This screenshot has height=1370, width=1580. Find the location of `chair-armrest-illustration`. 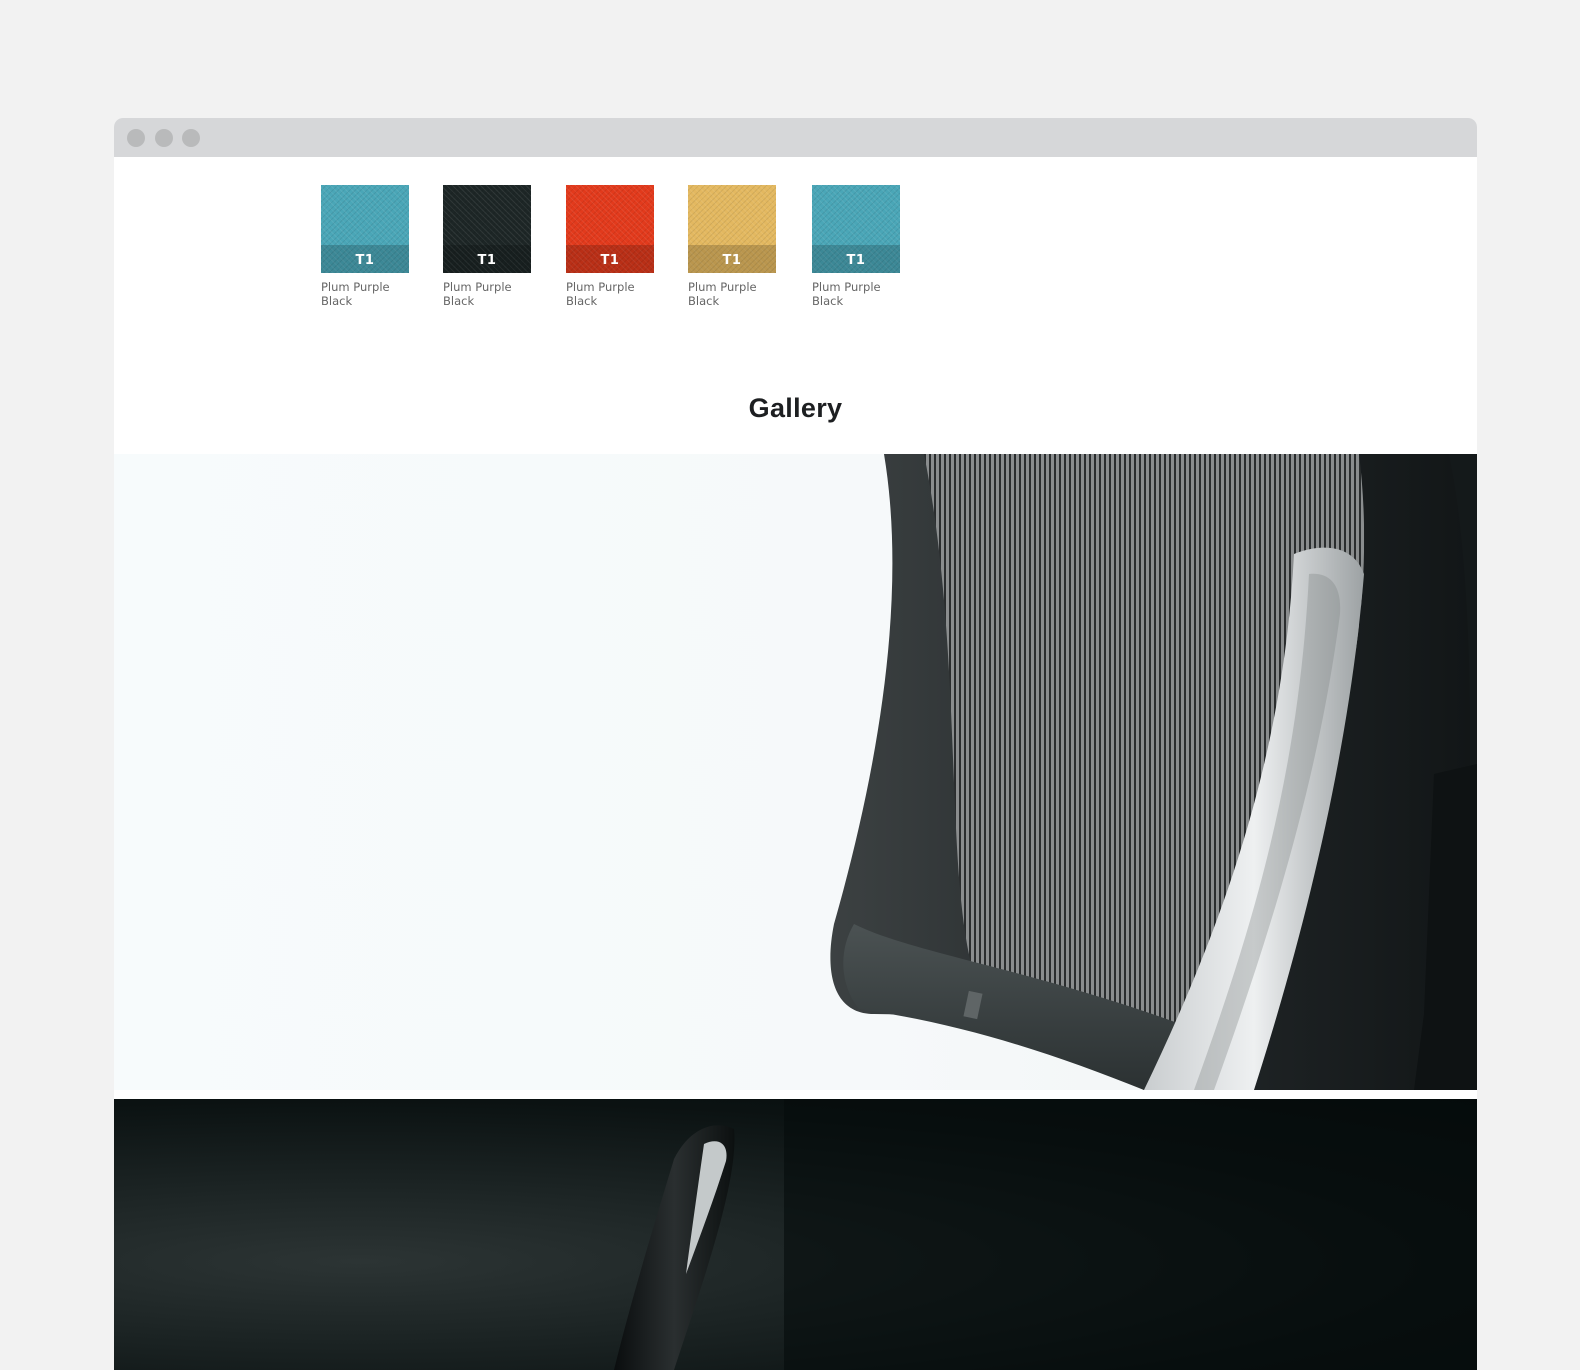

chair-armrest-illustration is located at coordinates (1045, 1234).